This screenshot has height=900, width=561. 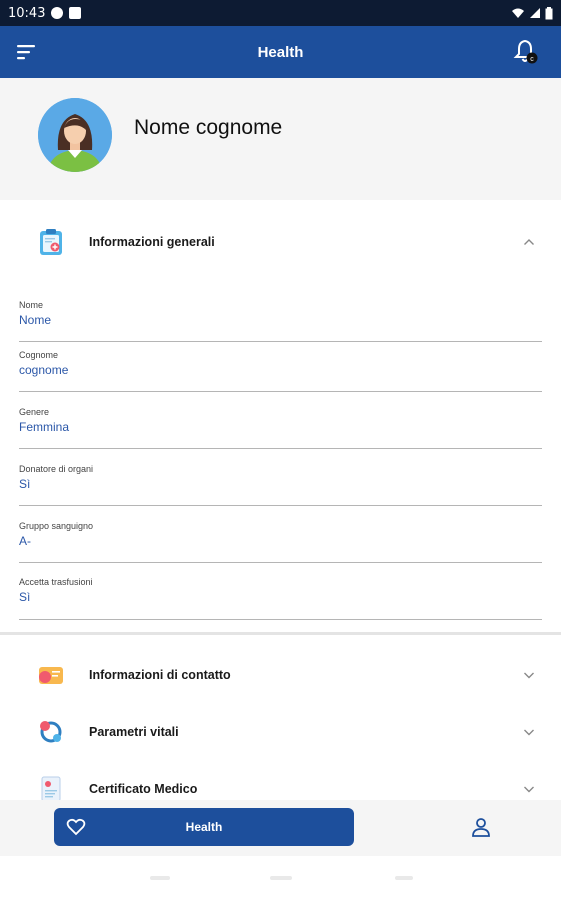 I want to click on section-general-info-header: Informazioni generali, so click(x=280, y=242).